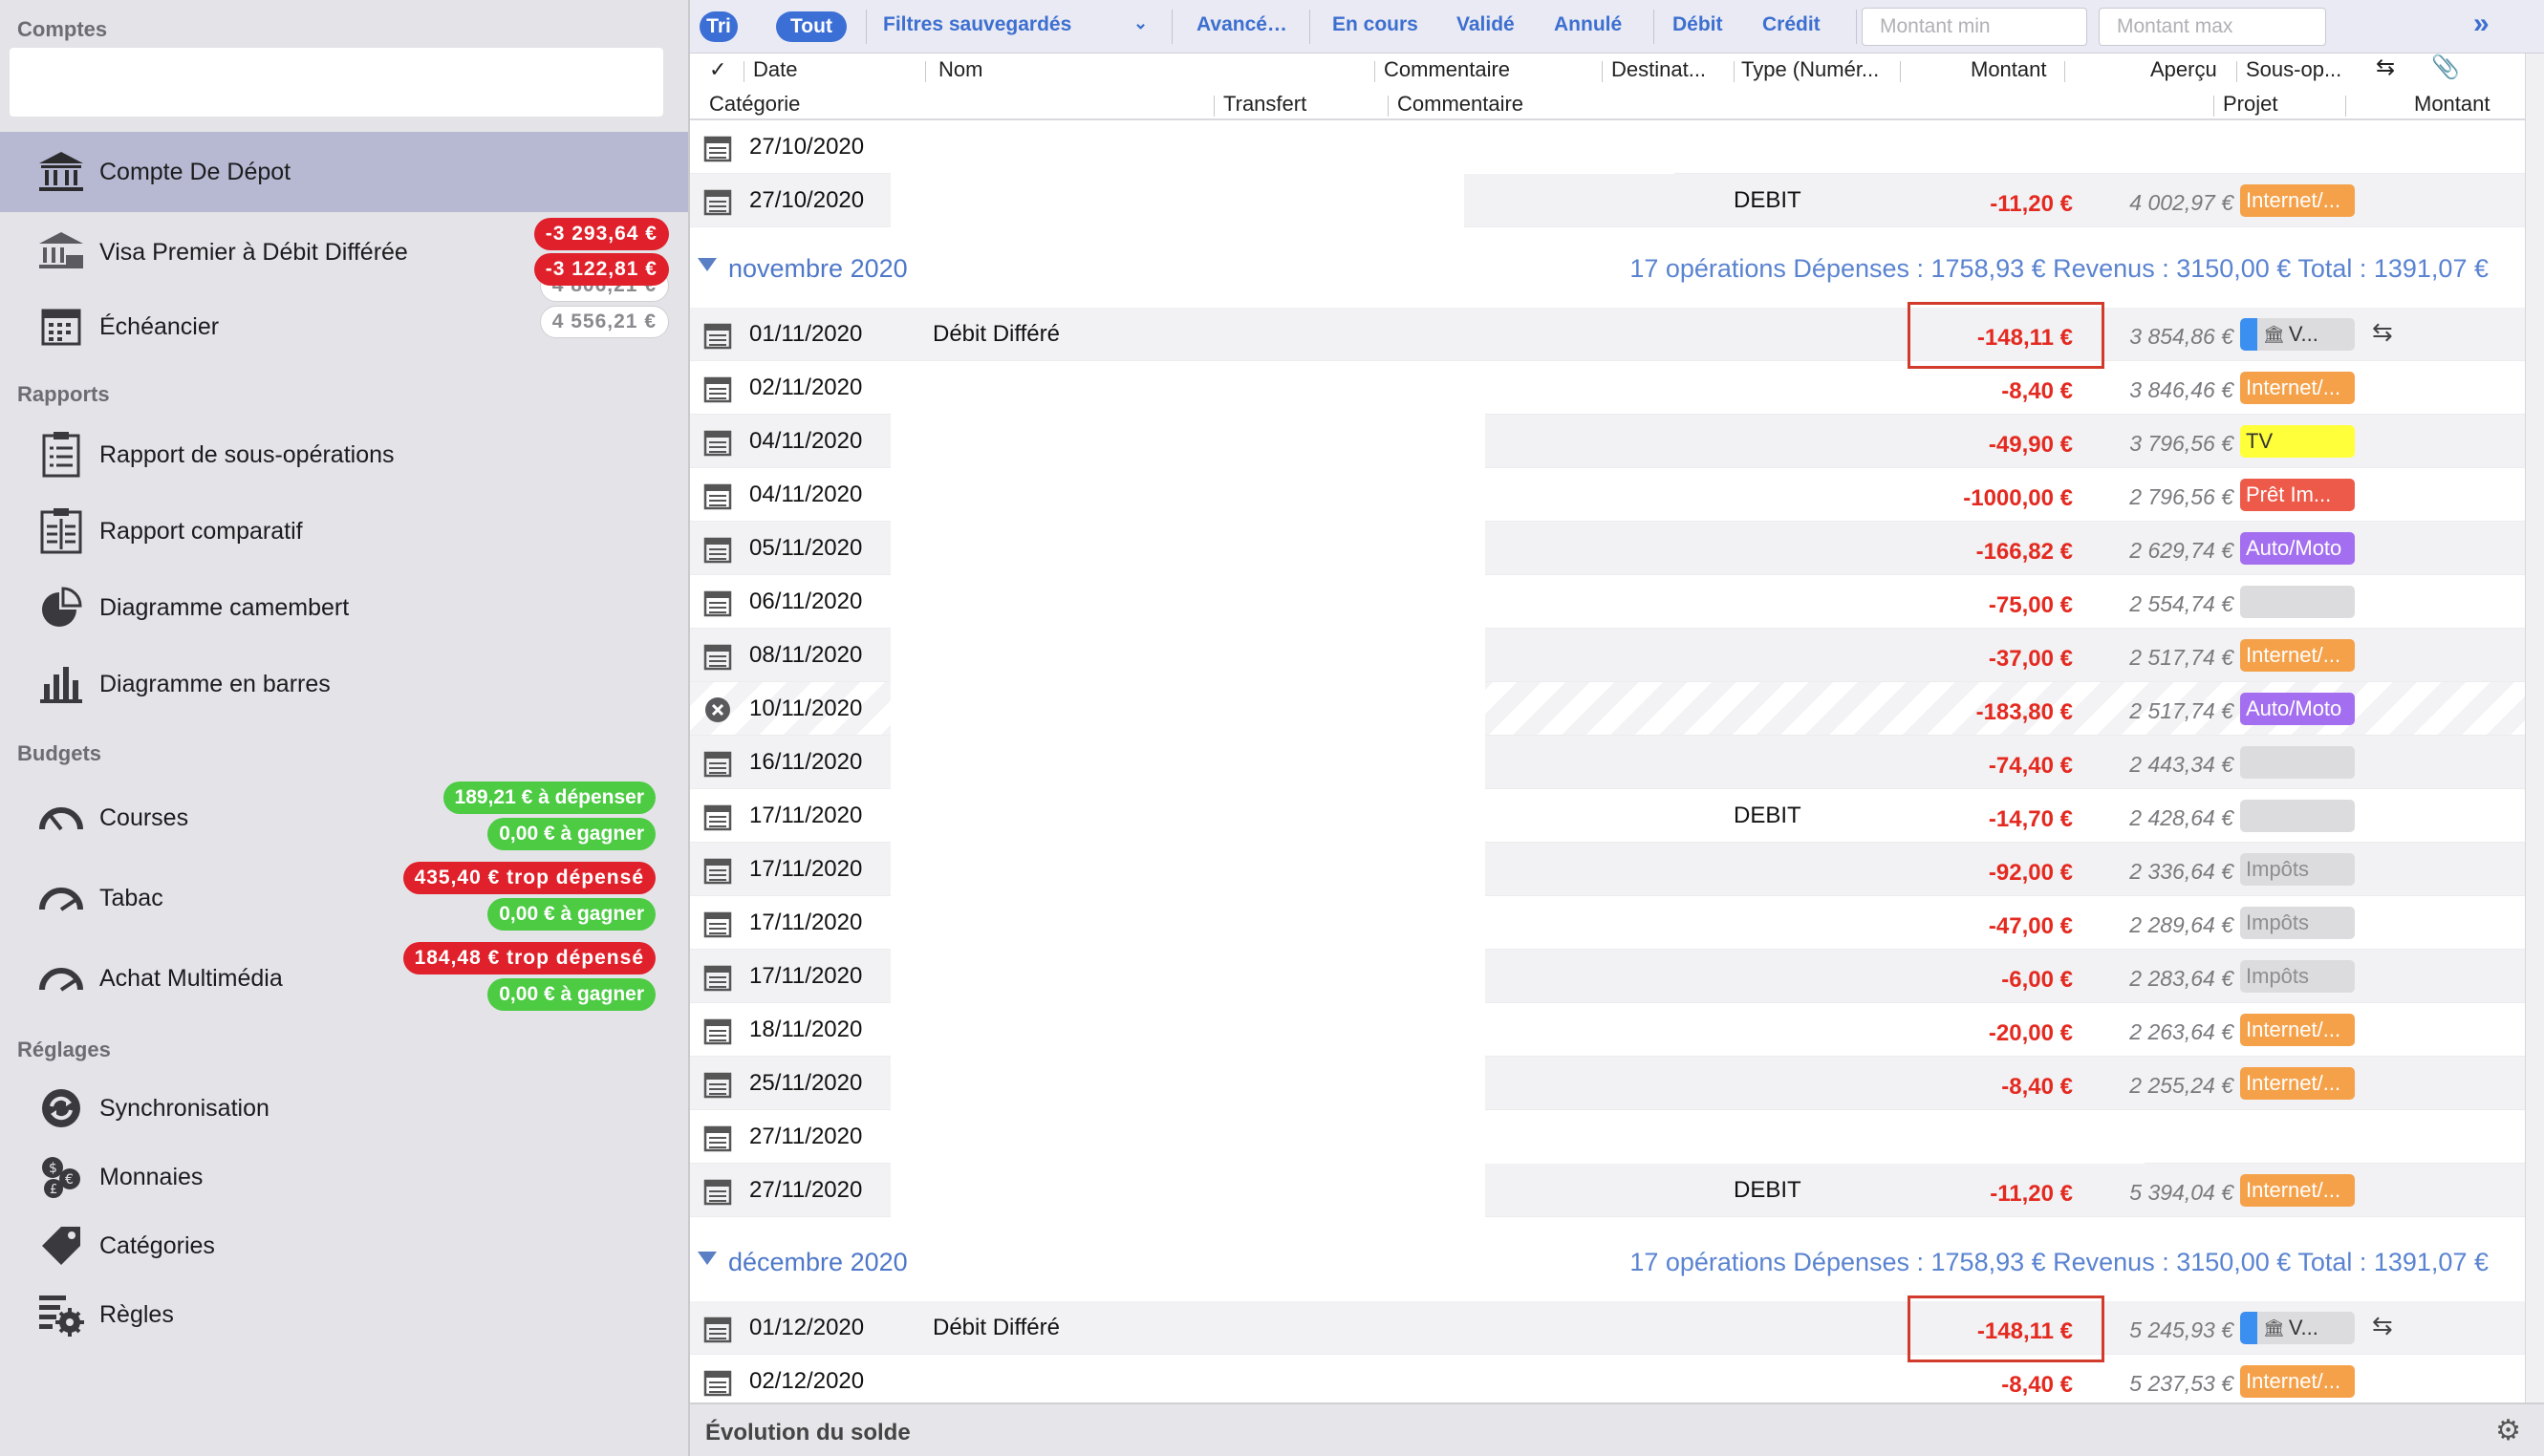 Image resolution: width=2544 pixels, height=1456 pixels. I want to click on credit-filter: Crédit, so click(1791, 25).